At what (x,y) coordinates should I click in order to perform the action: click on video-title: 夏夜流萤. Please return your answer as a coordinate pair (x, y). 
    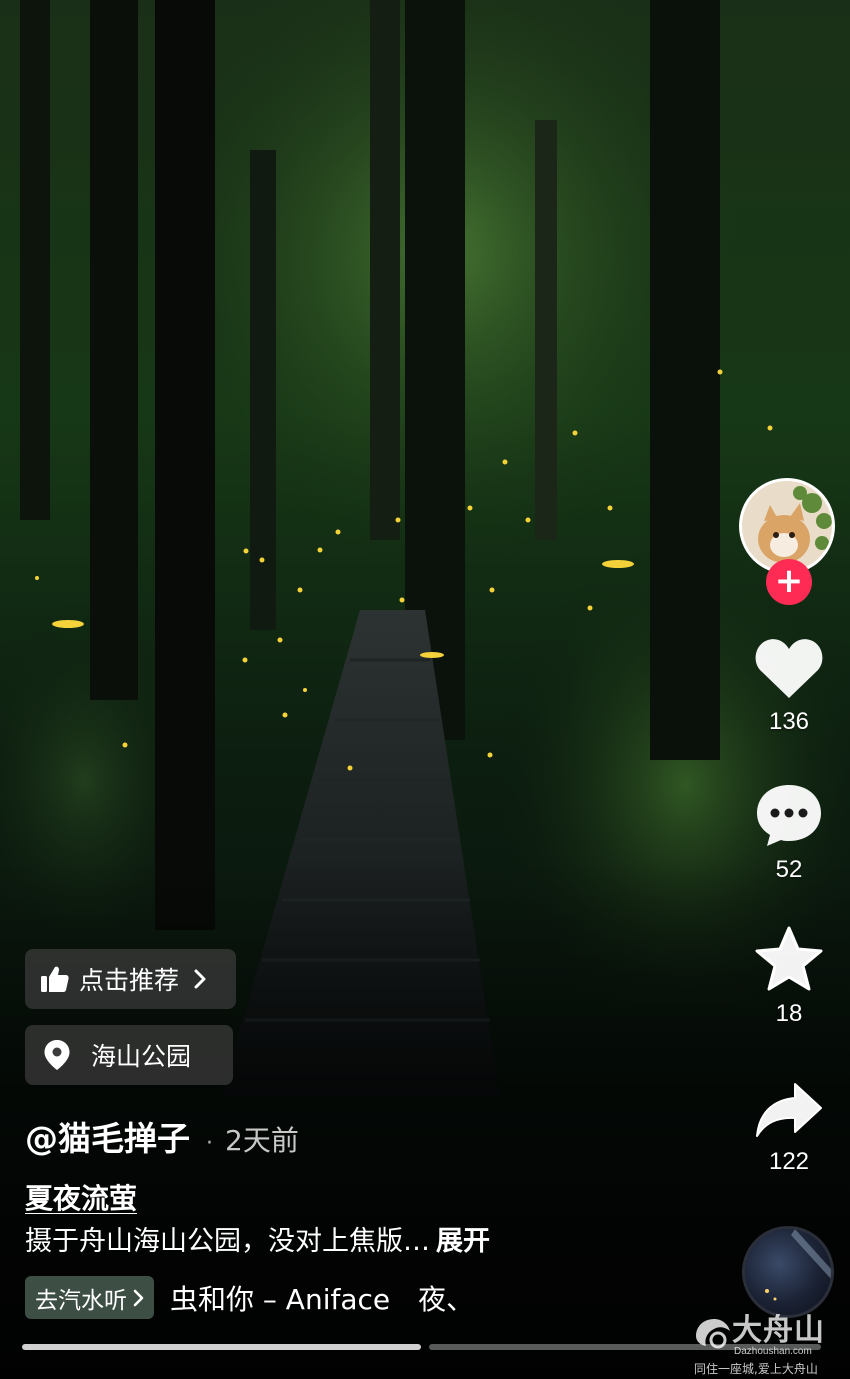
    Looking at the image, I should click on (81, 1197).